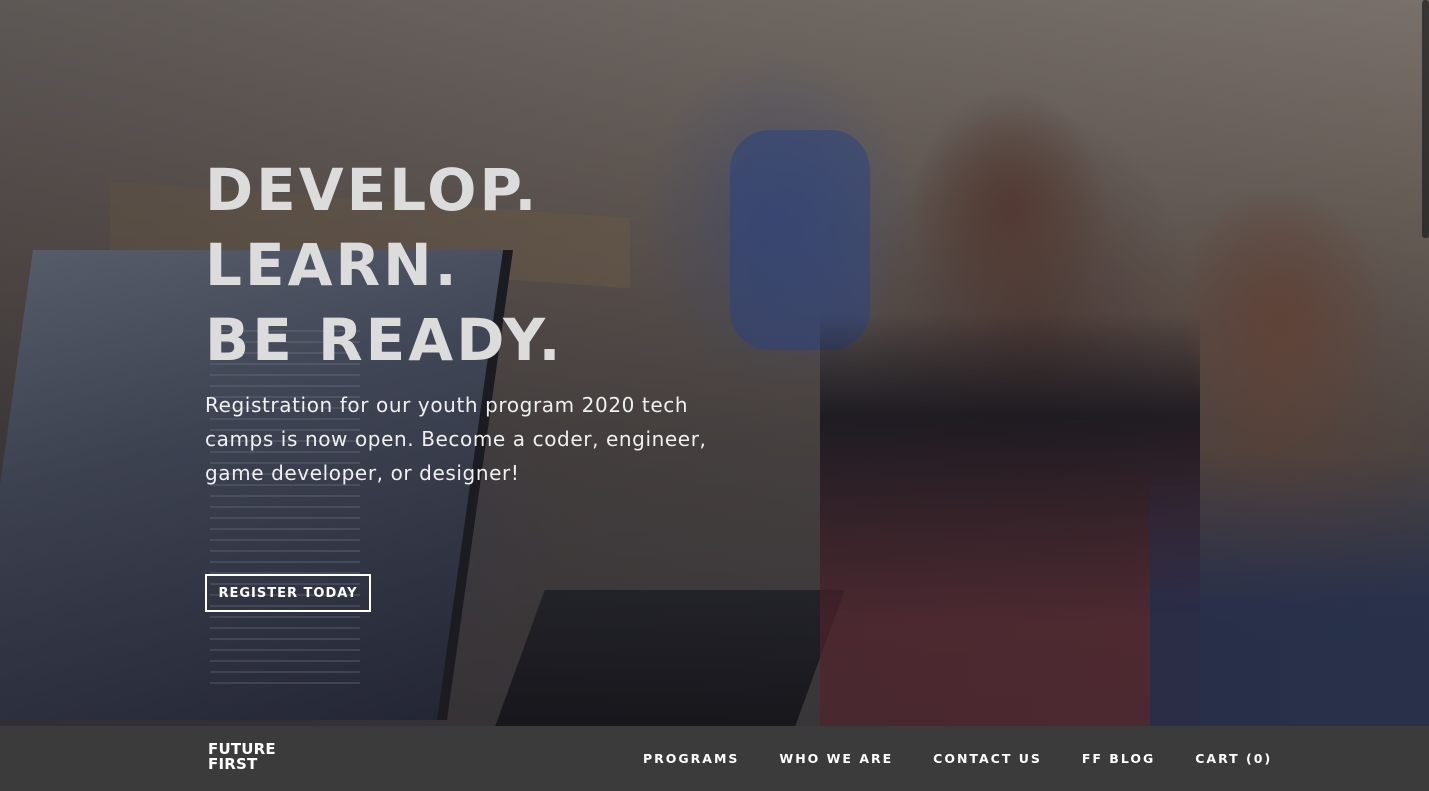 The image size is (1429, 791). Describe the element at coordinates (288, 593) in the screenshot. I see `register-today-button: REGISTER TODAY` at that location.